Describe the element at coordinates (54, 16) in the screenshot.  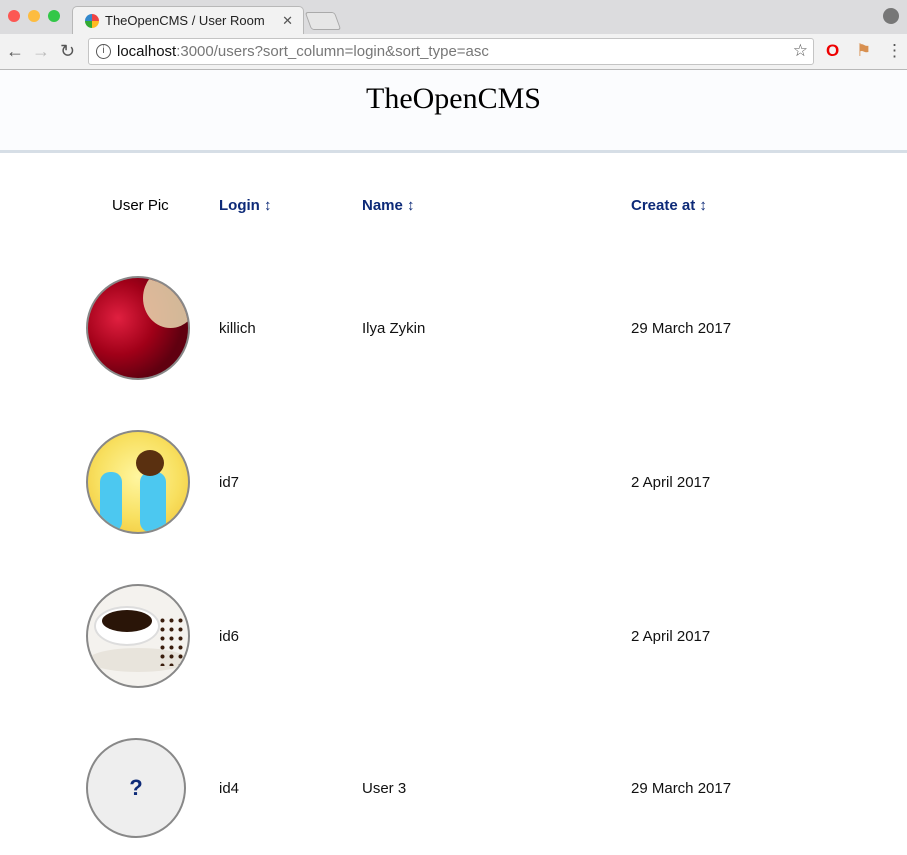
I see `maximize-window-button` at that location.